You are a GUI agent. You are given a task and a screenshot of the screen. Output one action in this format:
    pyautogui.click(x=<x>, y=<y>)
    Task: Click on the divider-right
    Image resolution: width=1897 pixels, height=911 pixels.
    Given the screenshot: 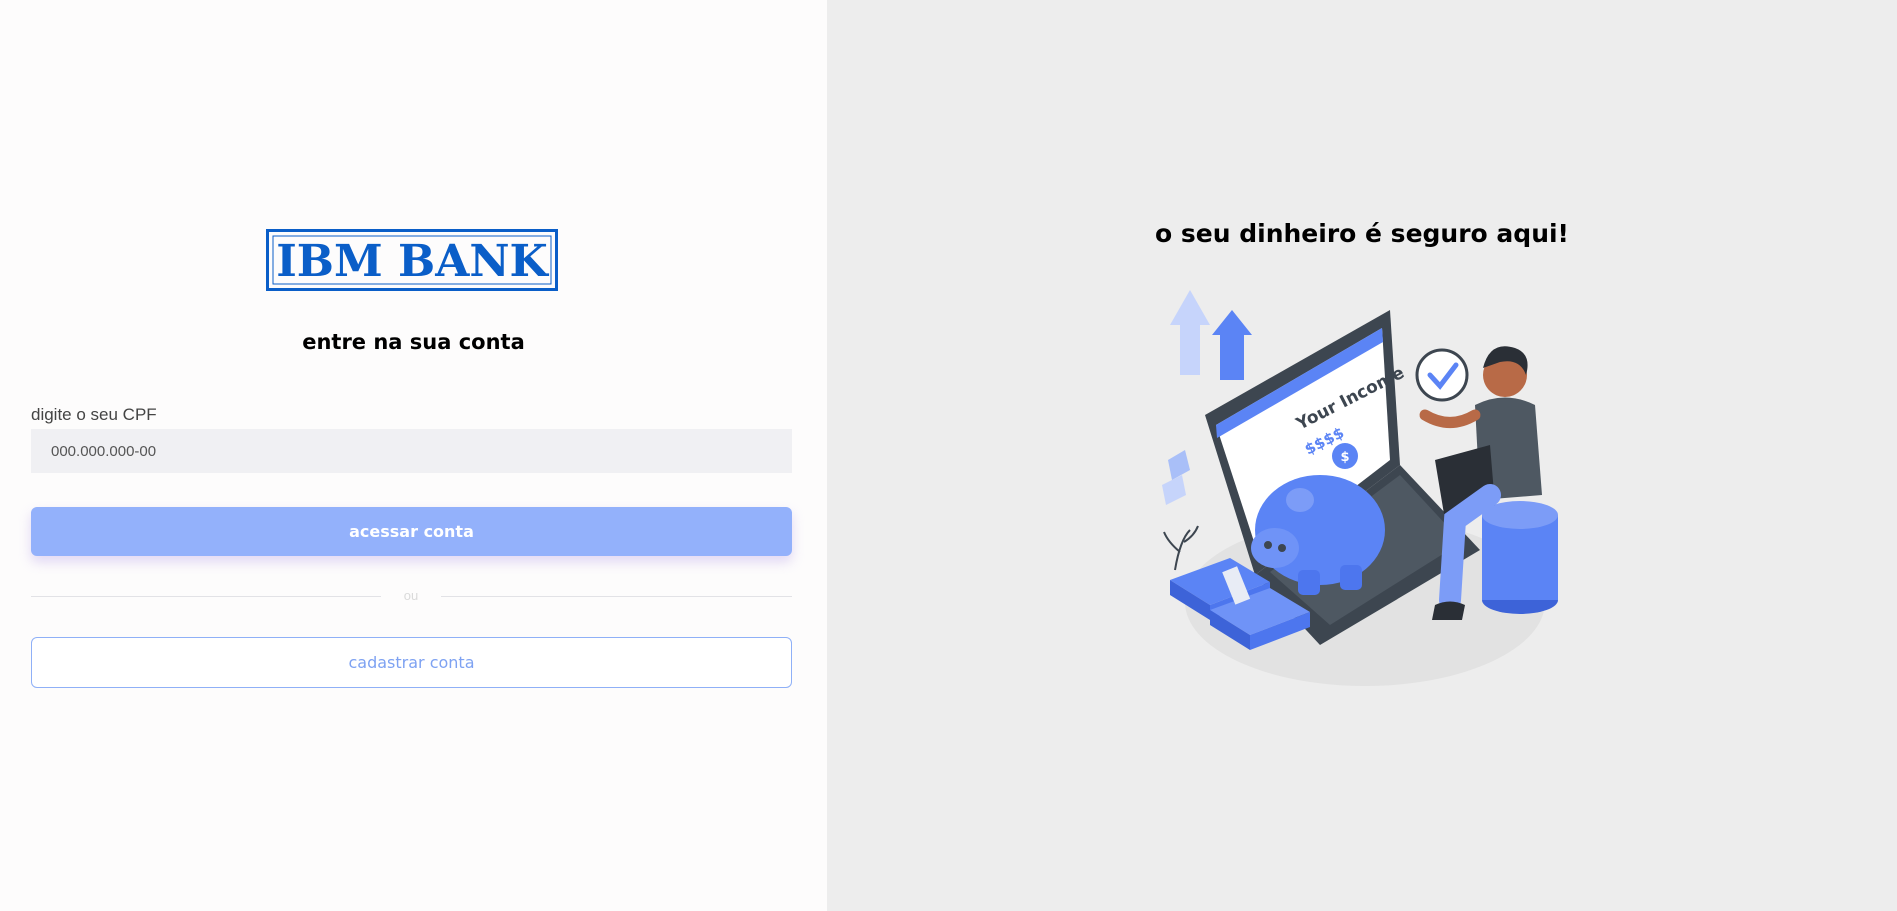 What is the action you would take?
    pyautogui.click(x=616, y=596)
    